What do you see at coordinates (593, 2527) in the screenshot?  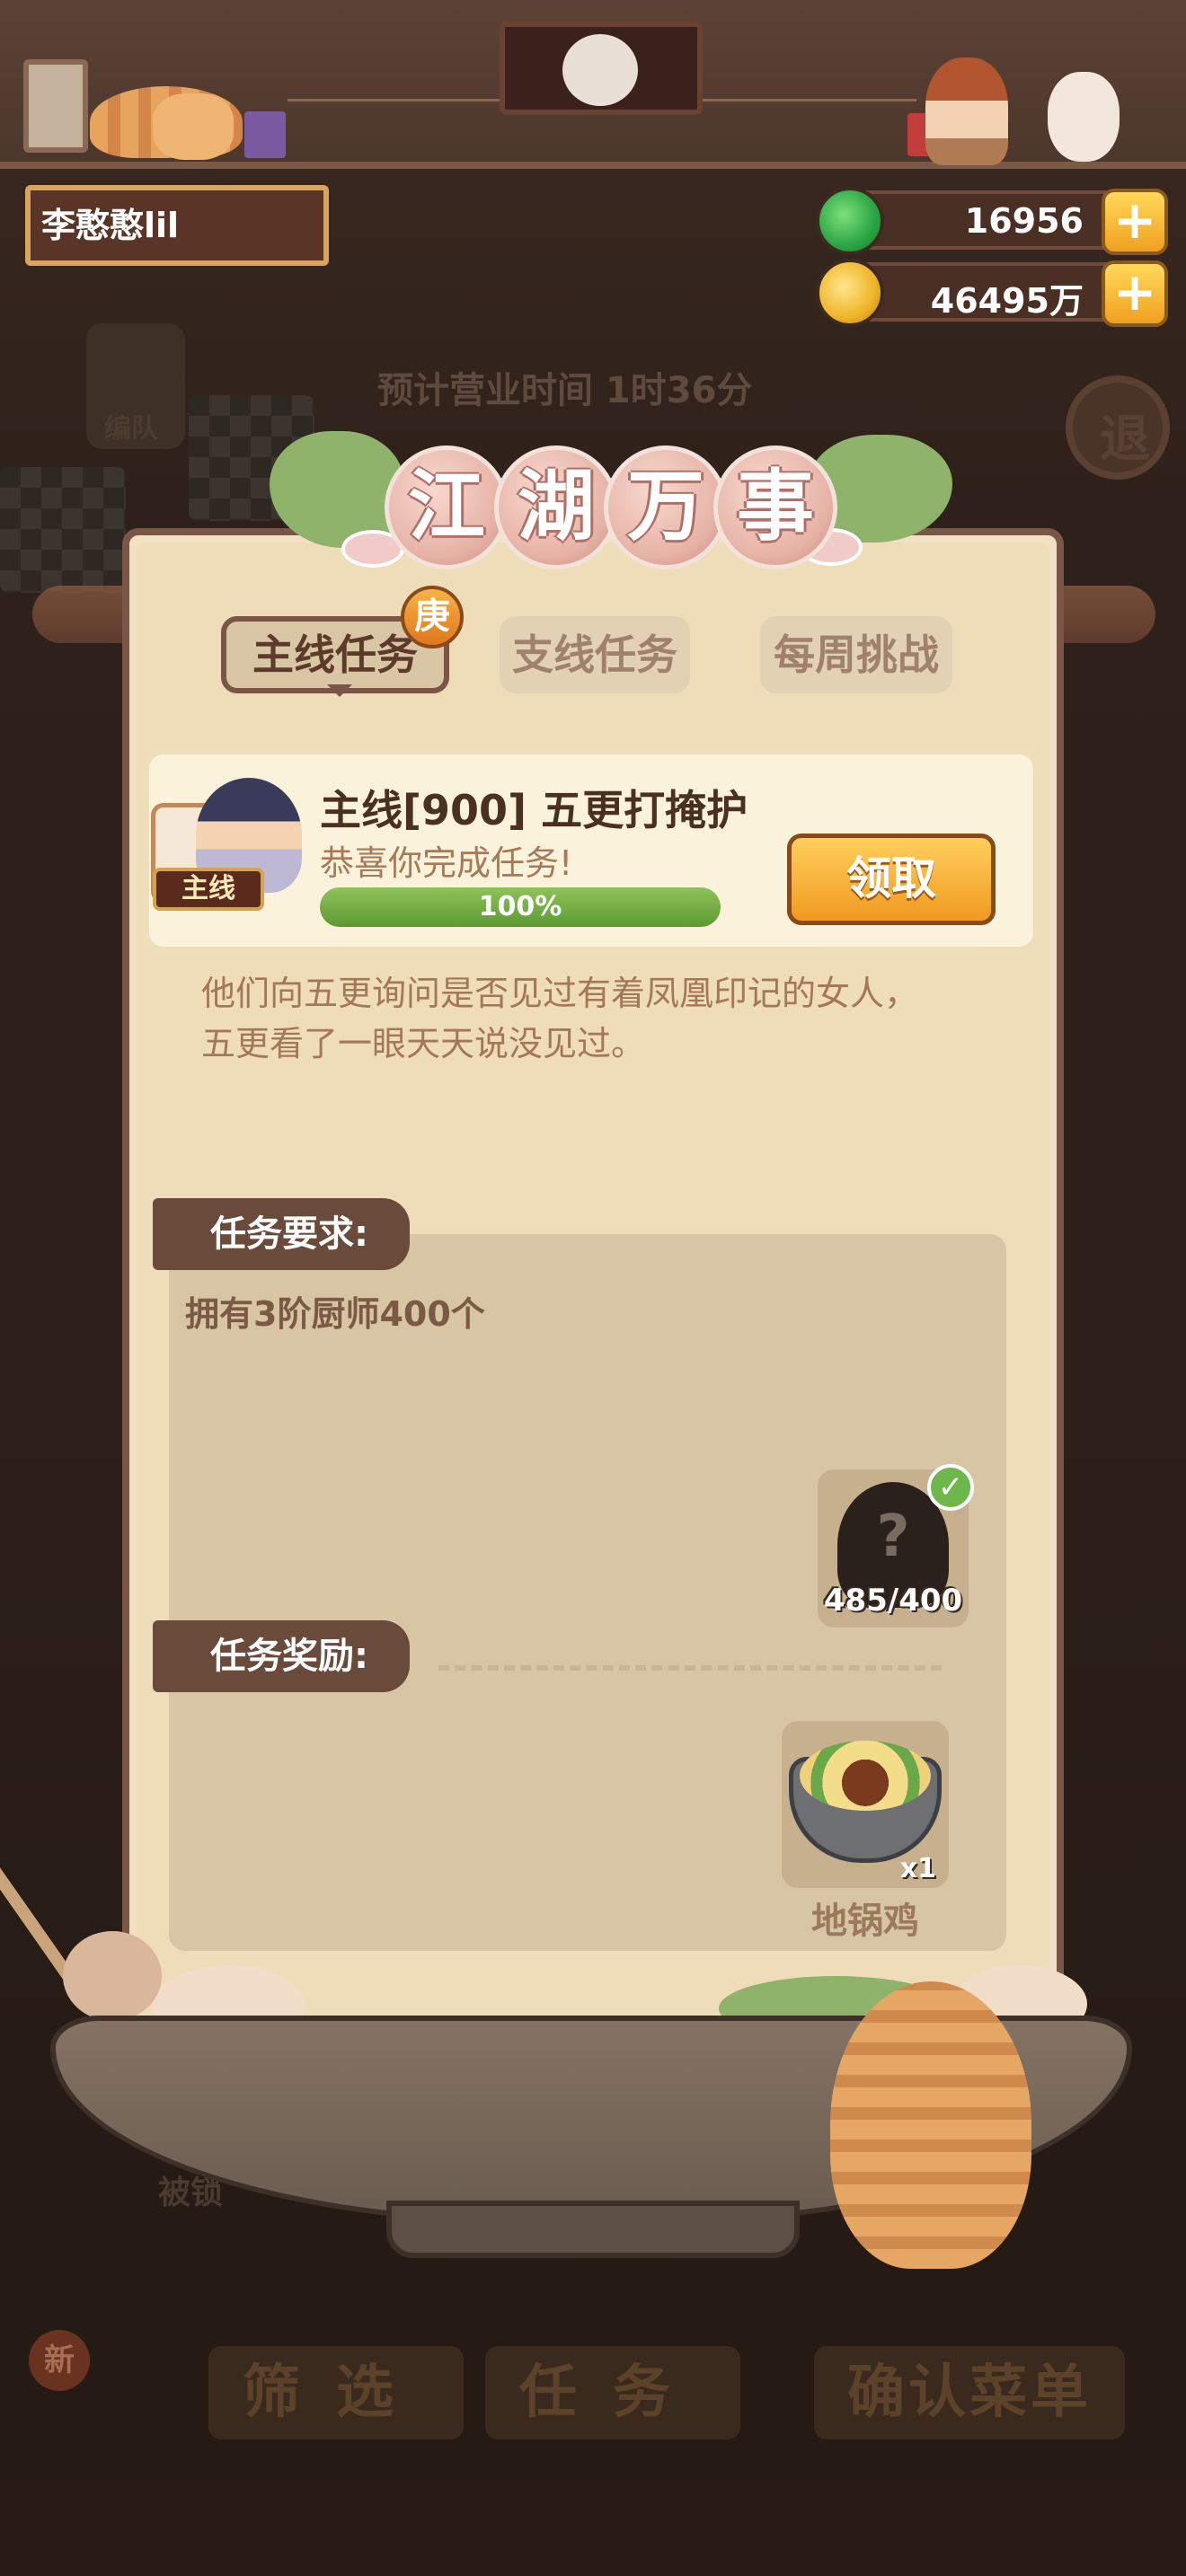 I see `bottom-strip` at bounding box center [593, 2527].